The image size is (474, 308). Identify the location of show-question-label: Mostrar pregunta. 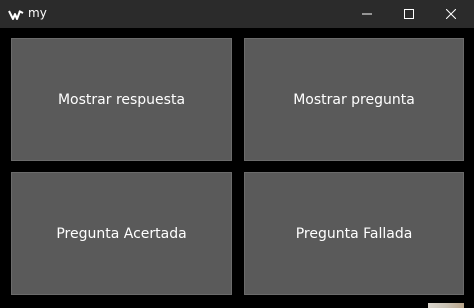
(354, 99).